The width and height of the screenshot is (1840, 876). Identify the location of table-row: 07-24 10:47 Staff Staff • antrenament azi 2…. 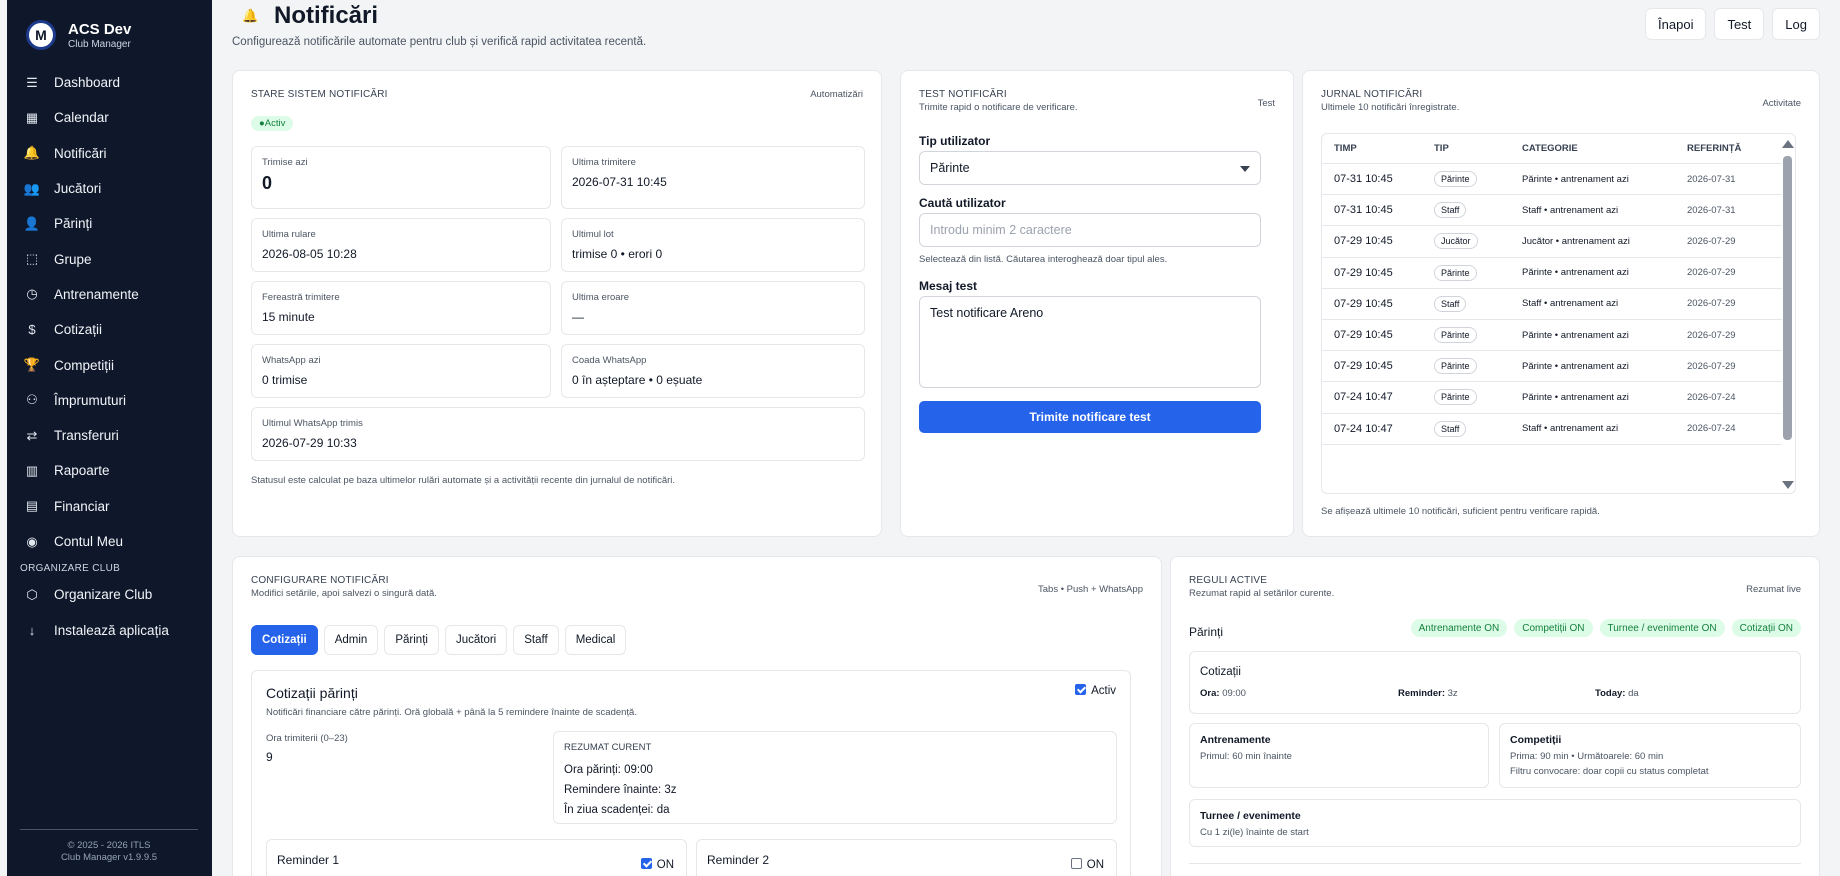
(1552, 429).